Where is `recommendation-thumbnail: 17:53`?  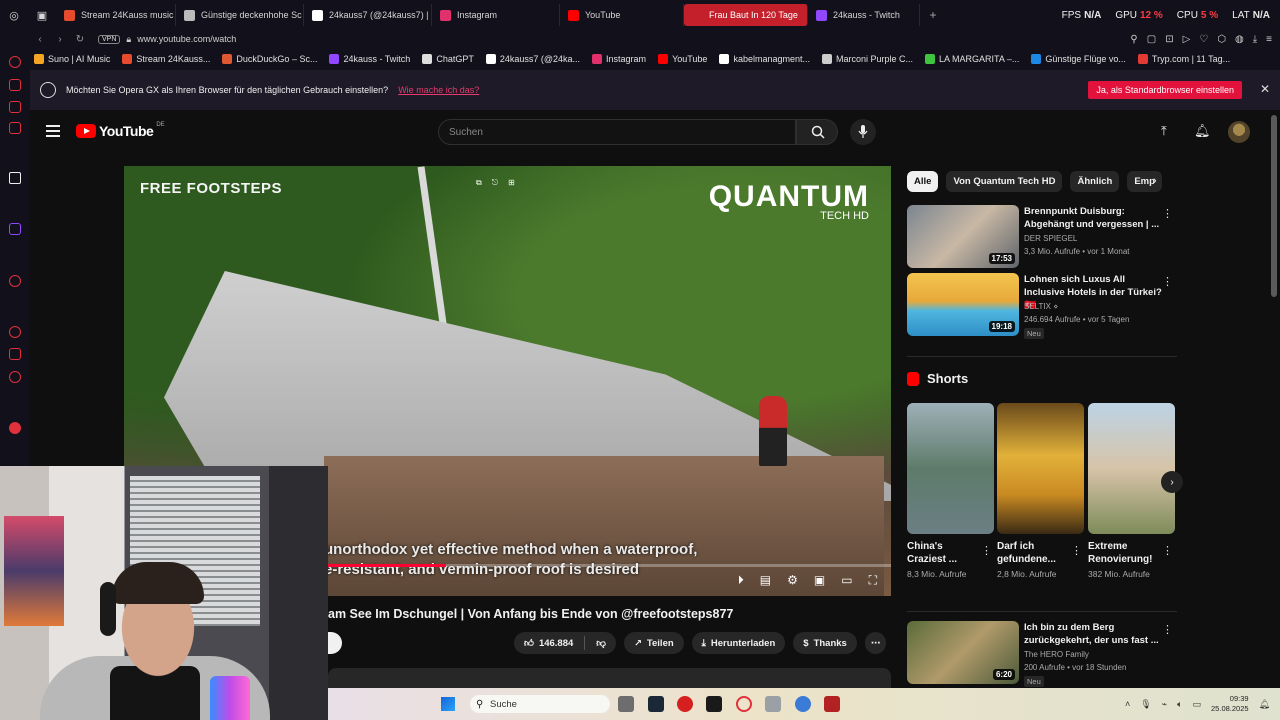
recommendation-thumbnail: 17:53 is located at coordinates (963, 236).